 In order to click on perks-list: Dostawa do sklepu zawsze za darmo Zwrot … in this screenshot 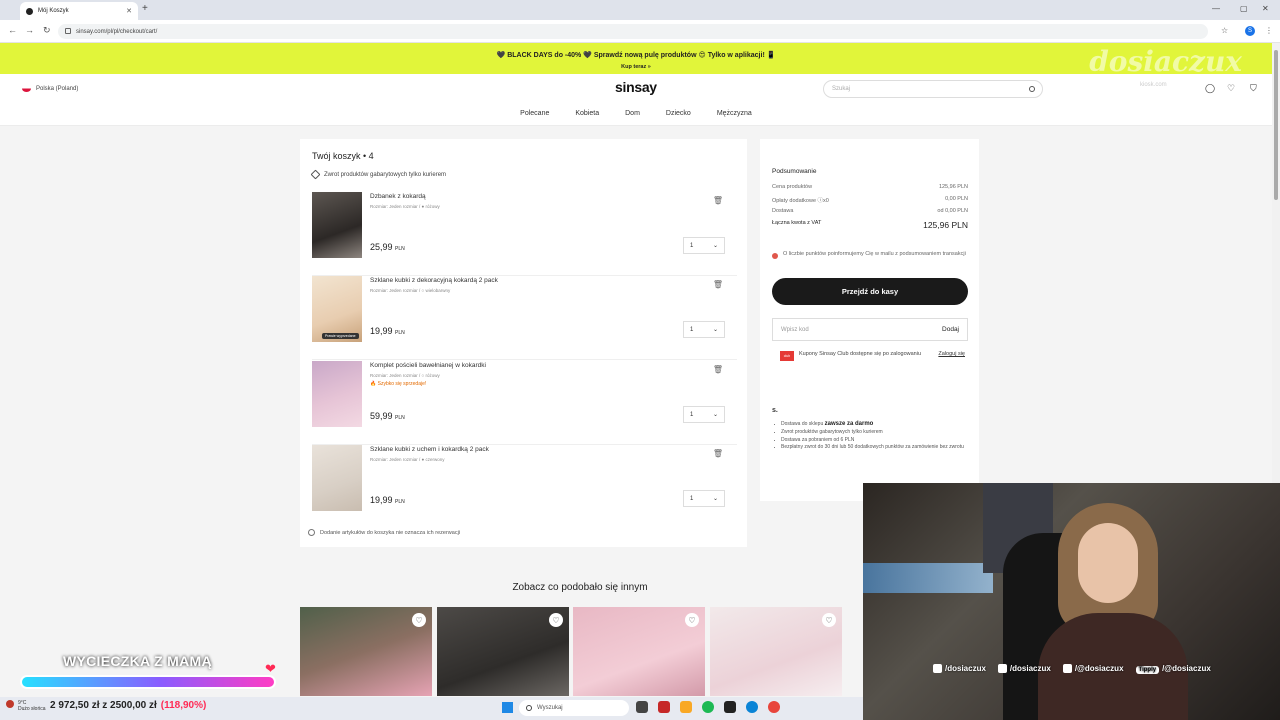, I will do `click(871, 436)`.